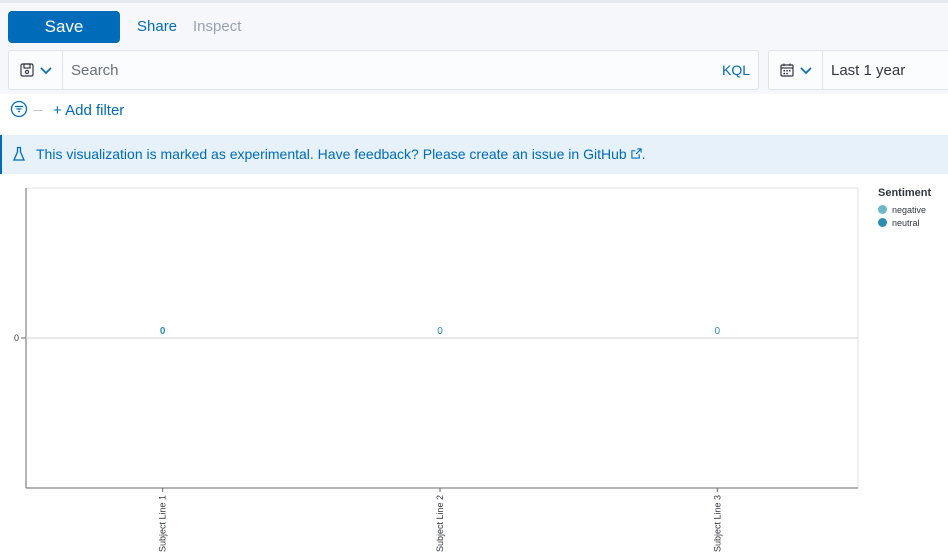 The height and width of the screenshot is (560, 948). What do you see at coordinates (636, 153) in the screenshot?
I see `external-link-icon` at bounding box center [636, 153].